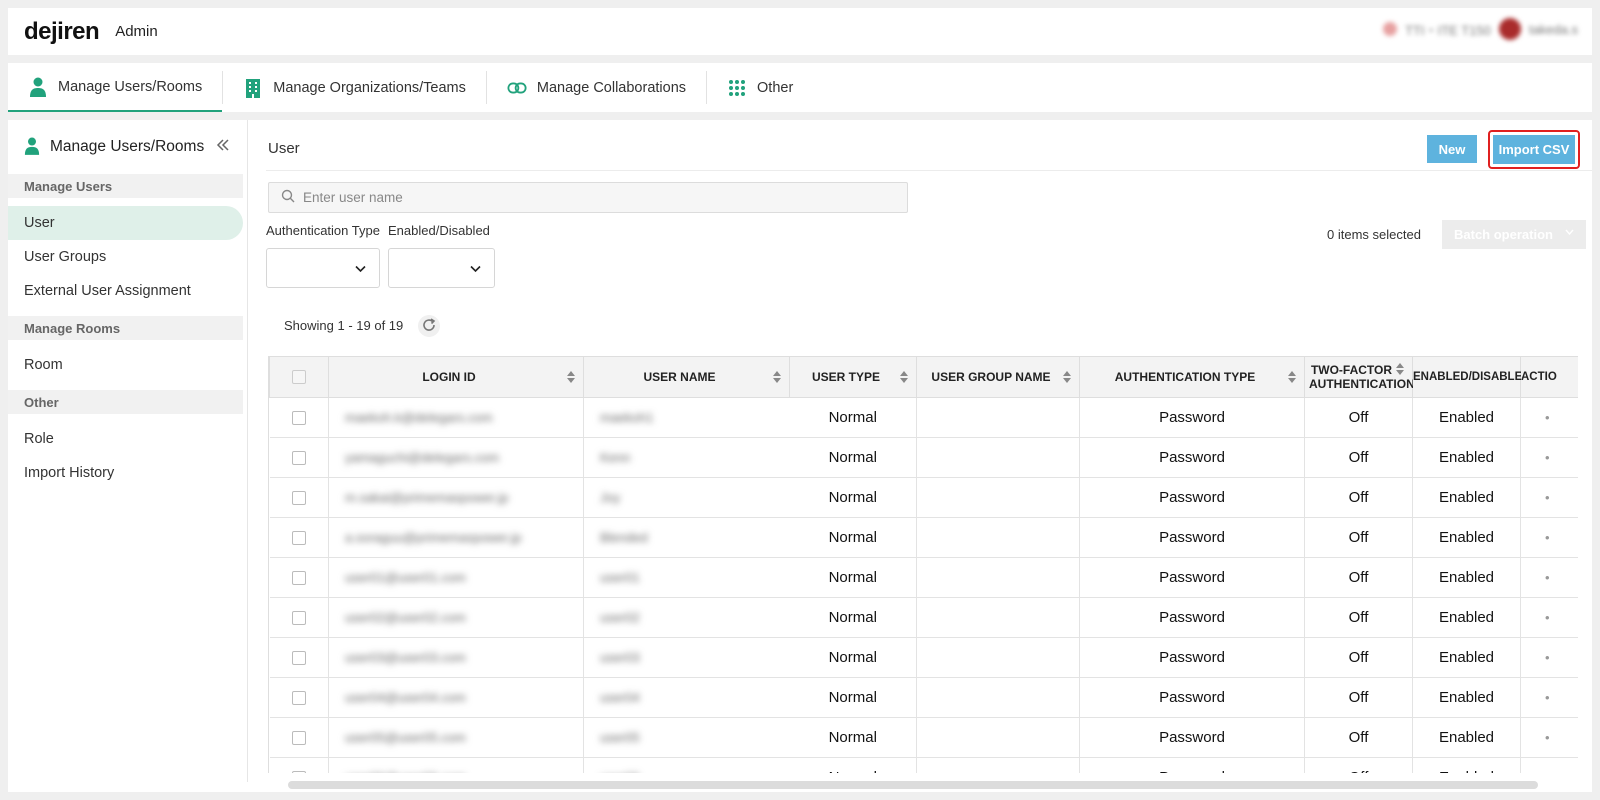  Describe the element at coordinates (288, 197) in the screenshot. I see `search-icon` at that location.